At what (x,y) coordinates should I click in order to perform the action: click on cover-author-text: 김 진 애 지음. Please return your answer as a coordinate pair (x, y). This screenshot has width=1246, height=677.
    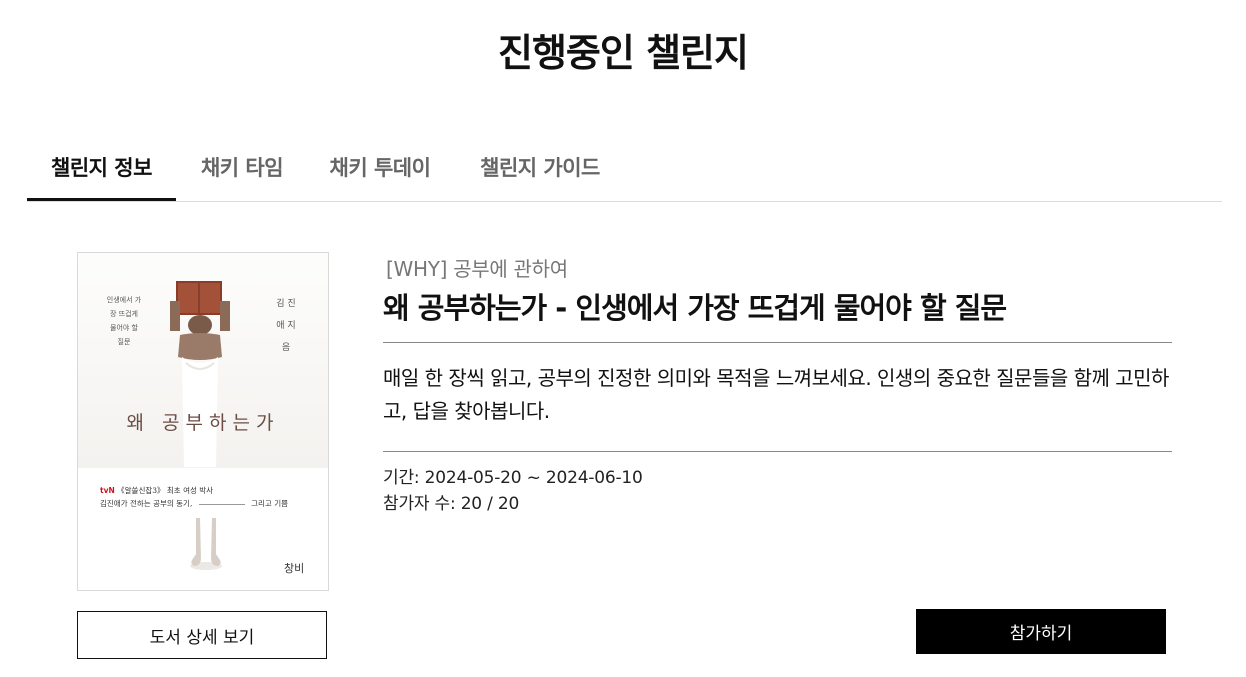
    Looking at the image, I should click on (286, 326).